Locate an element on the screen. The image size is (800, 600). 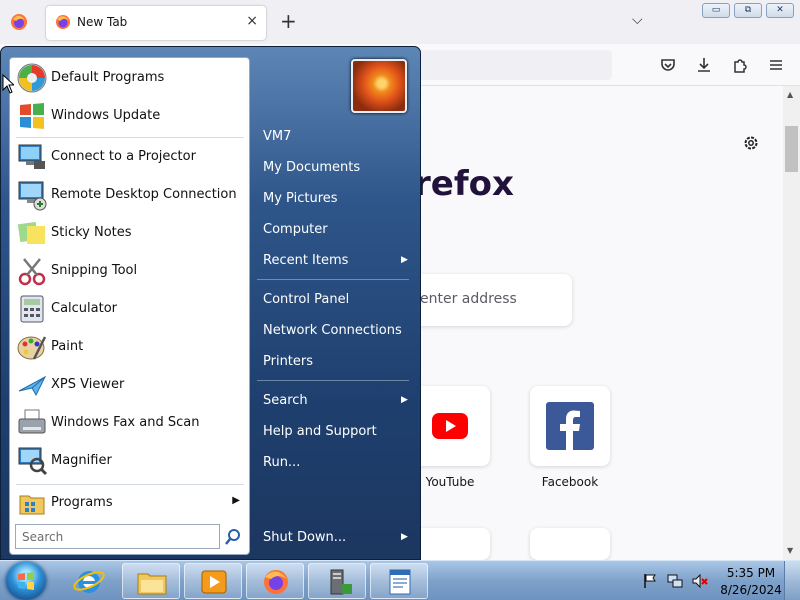
page-scrollbar: ▲ ▼ is located at coordinates (791, 323).